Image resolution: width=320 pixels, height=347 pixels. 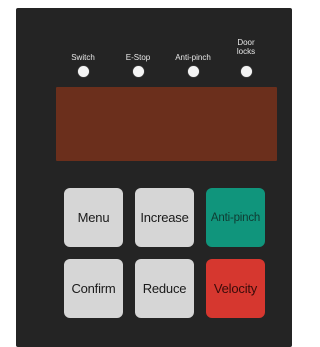 What do you see at coordinates (138, 57) in the screenshot?
I see `indicator-label-e-stop: E-Stop` at bounding box center [138, 57].